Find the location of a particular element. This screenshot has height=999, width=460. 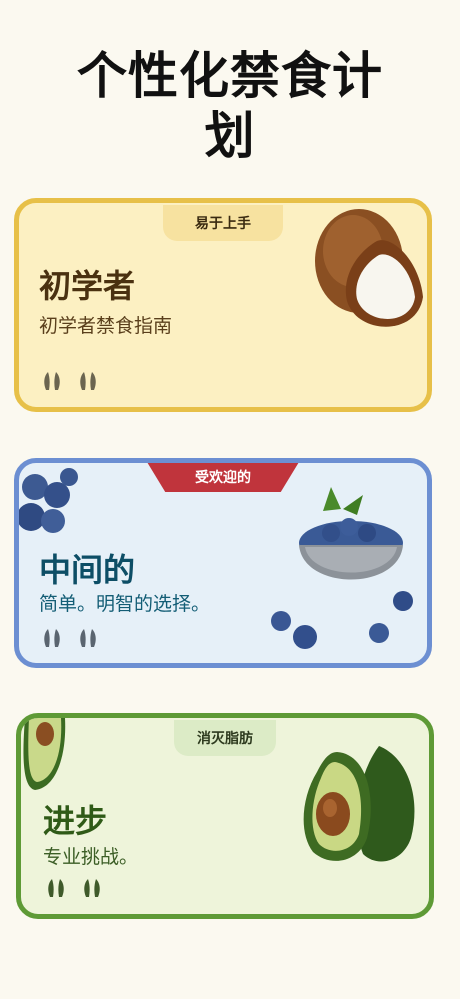

coconut-illustration is located at coordinates (369, 268).